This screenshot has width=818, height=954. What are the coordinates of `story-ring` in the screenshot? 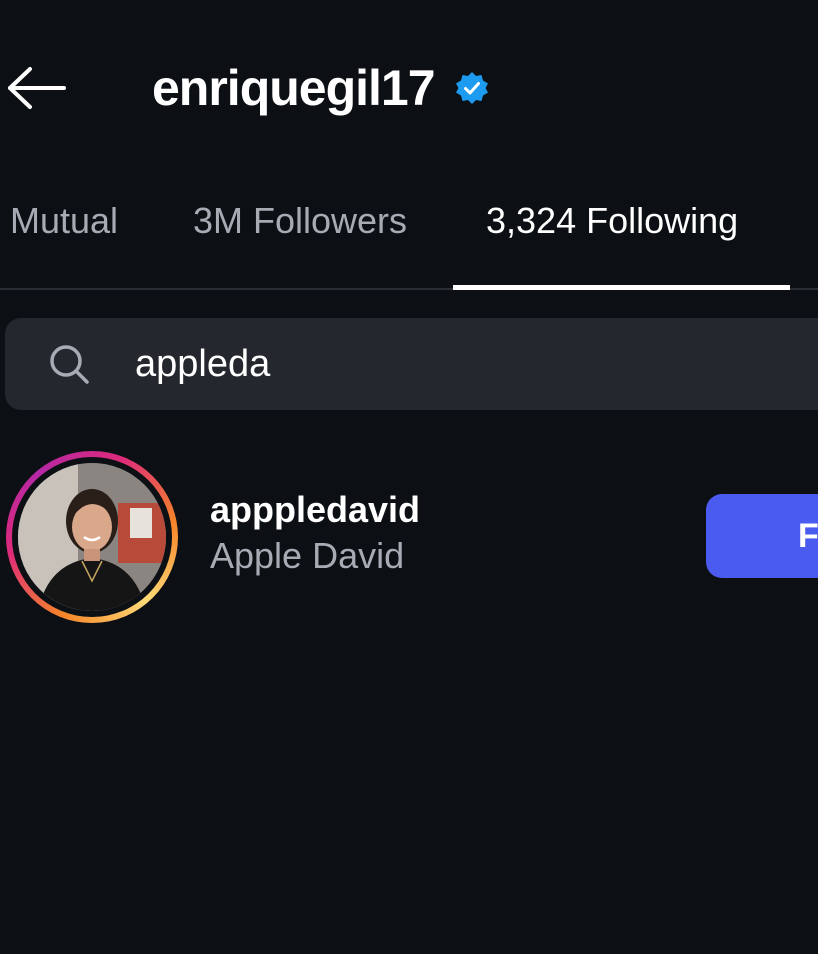 It's located at (92, 537).